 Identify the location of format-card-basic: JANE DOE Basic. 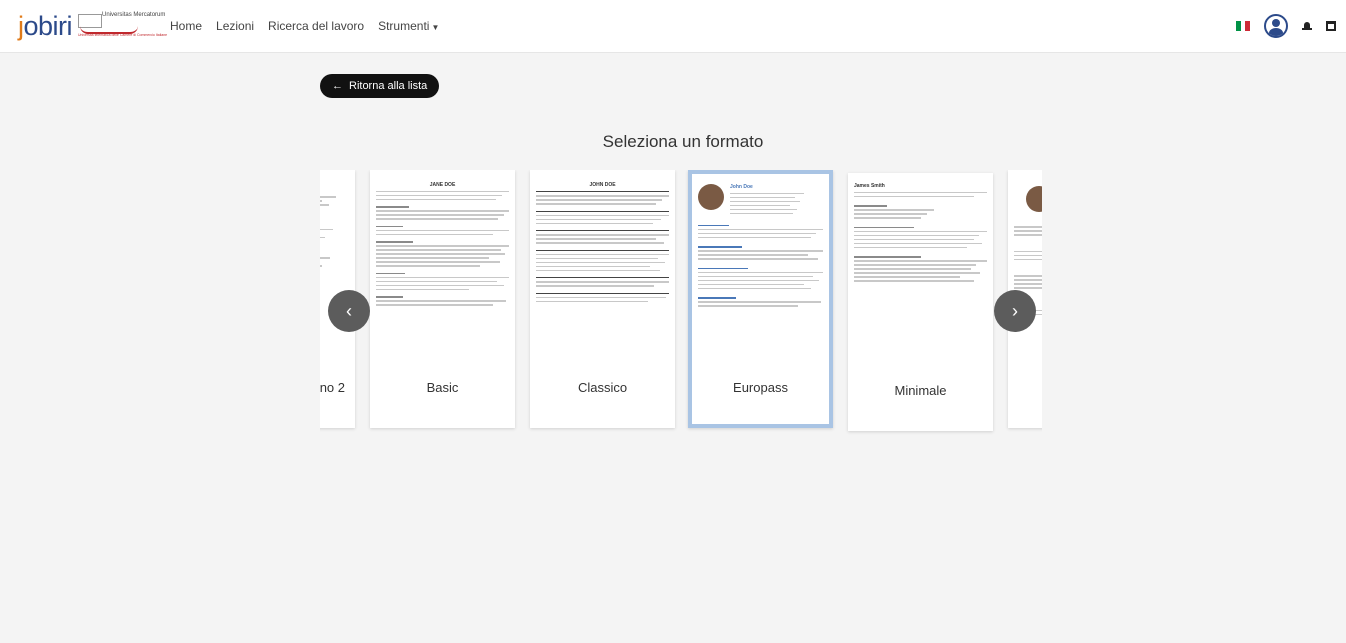
(442, 299).